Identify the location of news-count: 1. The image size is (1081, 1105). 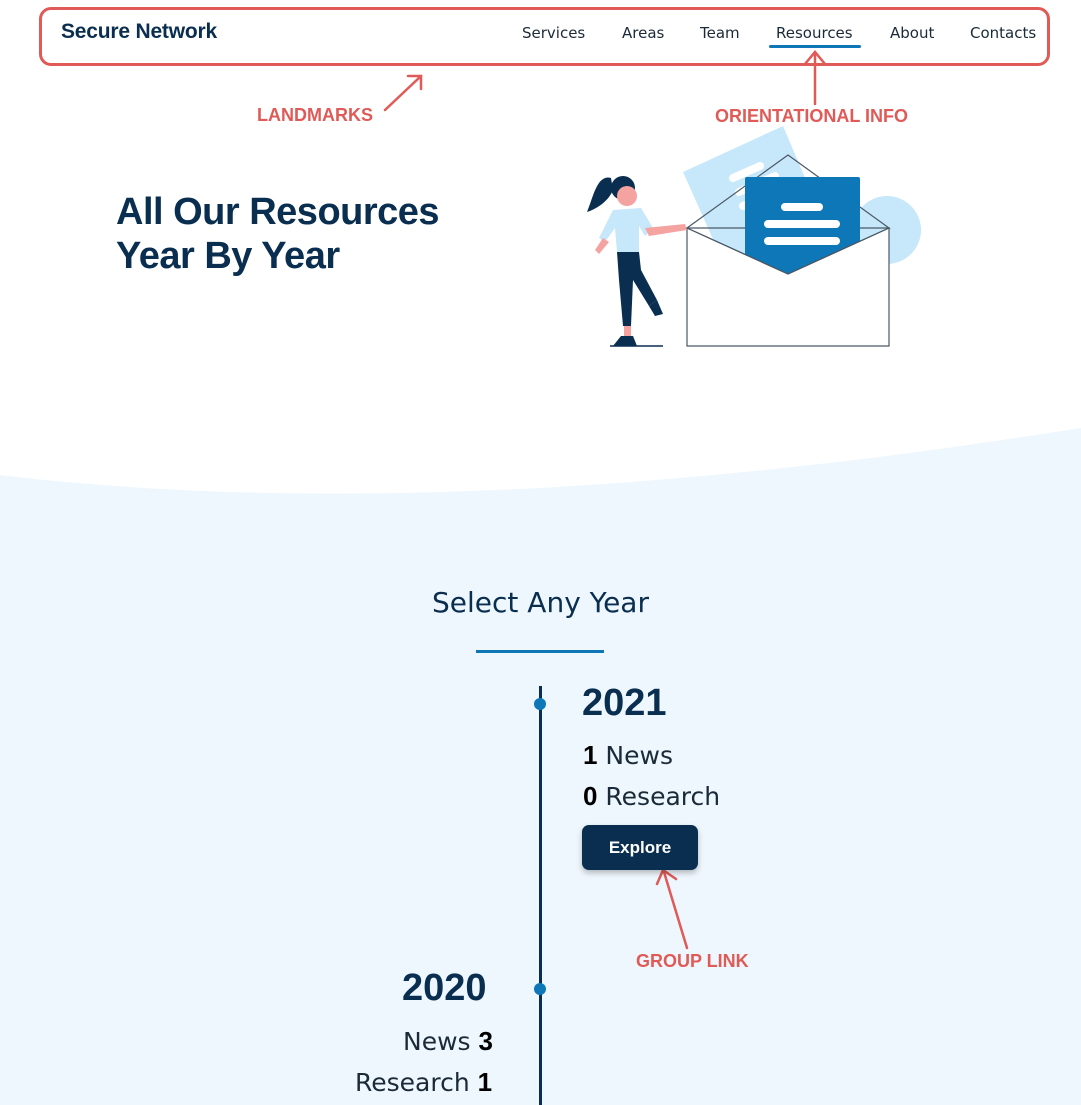
(590, 755).